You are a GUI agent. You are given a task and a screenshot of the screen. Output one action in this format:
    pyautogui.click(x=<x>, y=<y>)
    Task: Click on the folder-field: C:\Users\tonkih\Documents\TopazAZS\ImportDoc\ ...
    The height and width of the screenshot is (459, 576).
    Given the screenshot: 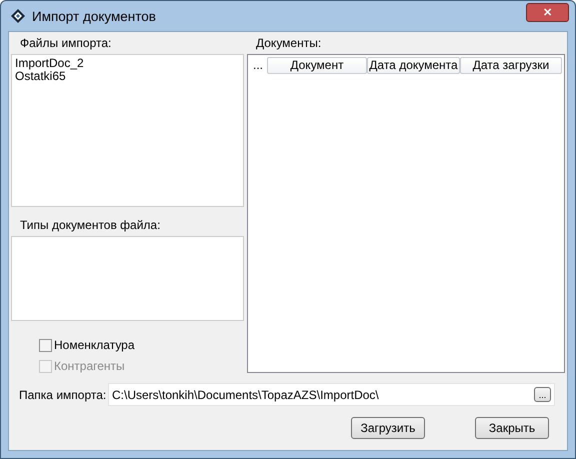 What is the action you would take?
    pyautogui.click(x=331, y=394)
    